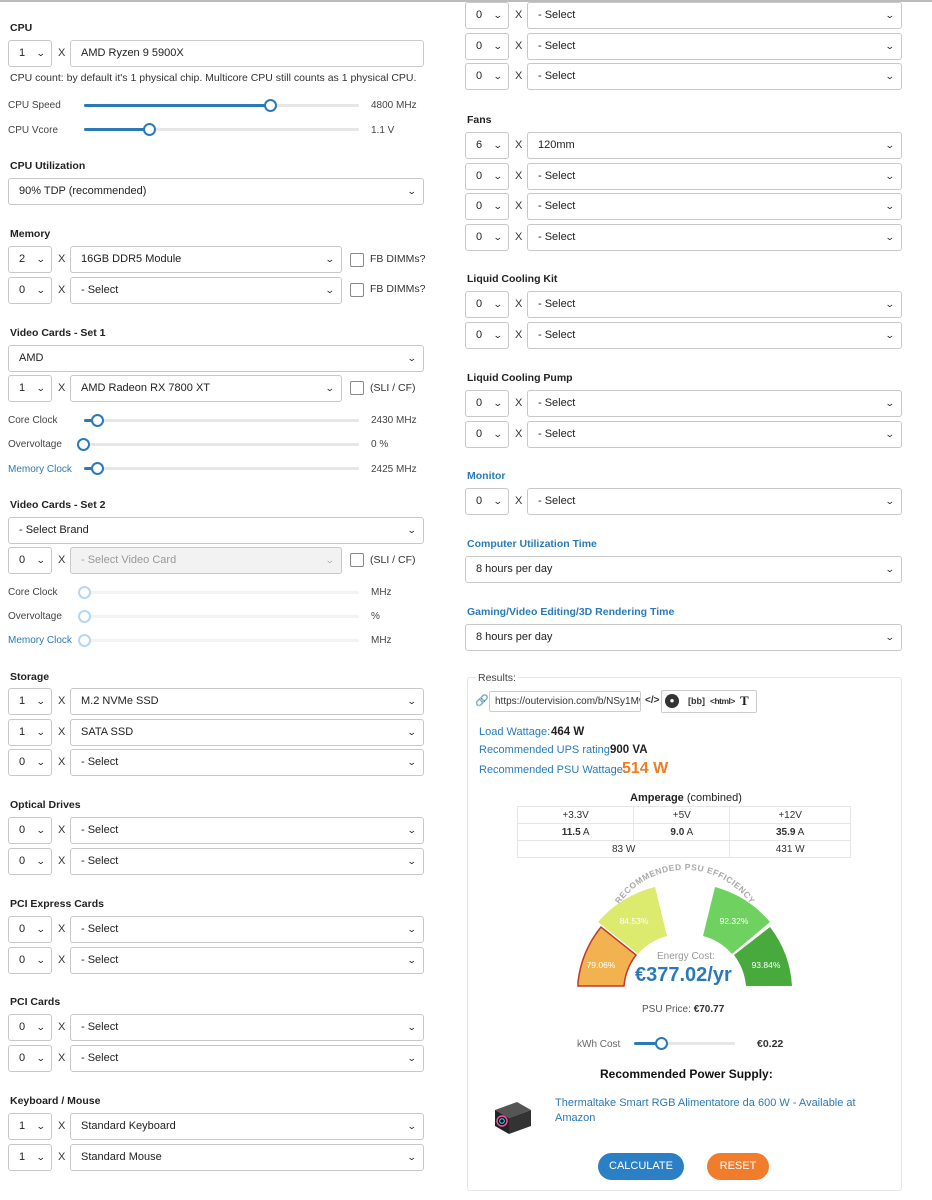 The height and width of the screenshot is (1200, 932). What do you see at coordinates (565, 701) in the screenshot?
I see `share-url-input: https://outervision.com/b/NSy1Mw` at bounding box center [565, 701].